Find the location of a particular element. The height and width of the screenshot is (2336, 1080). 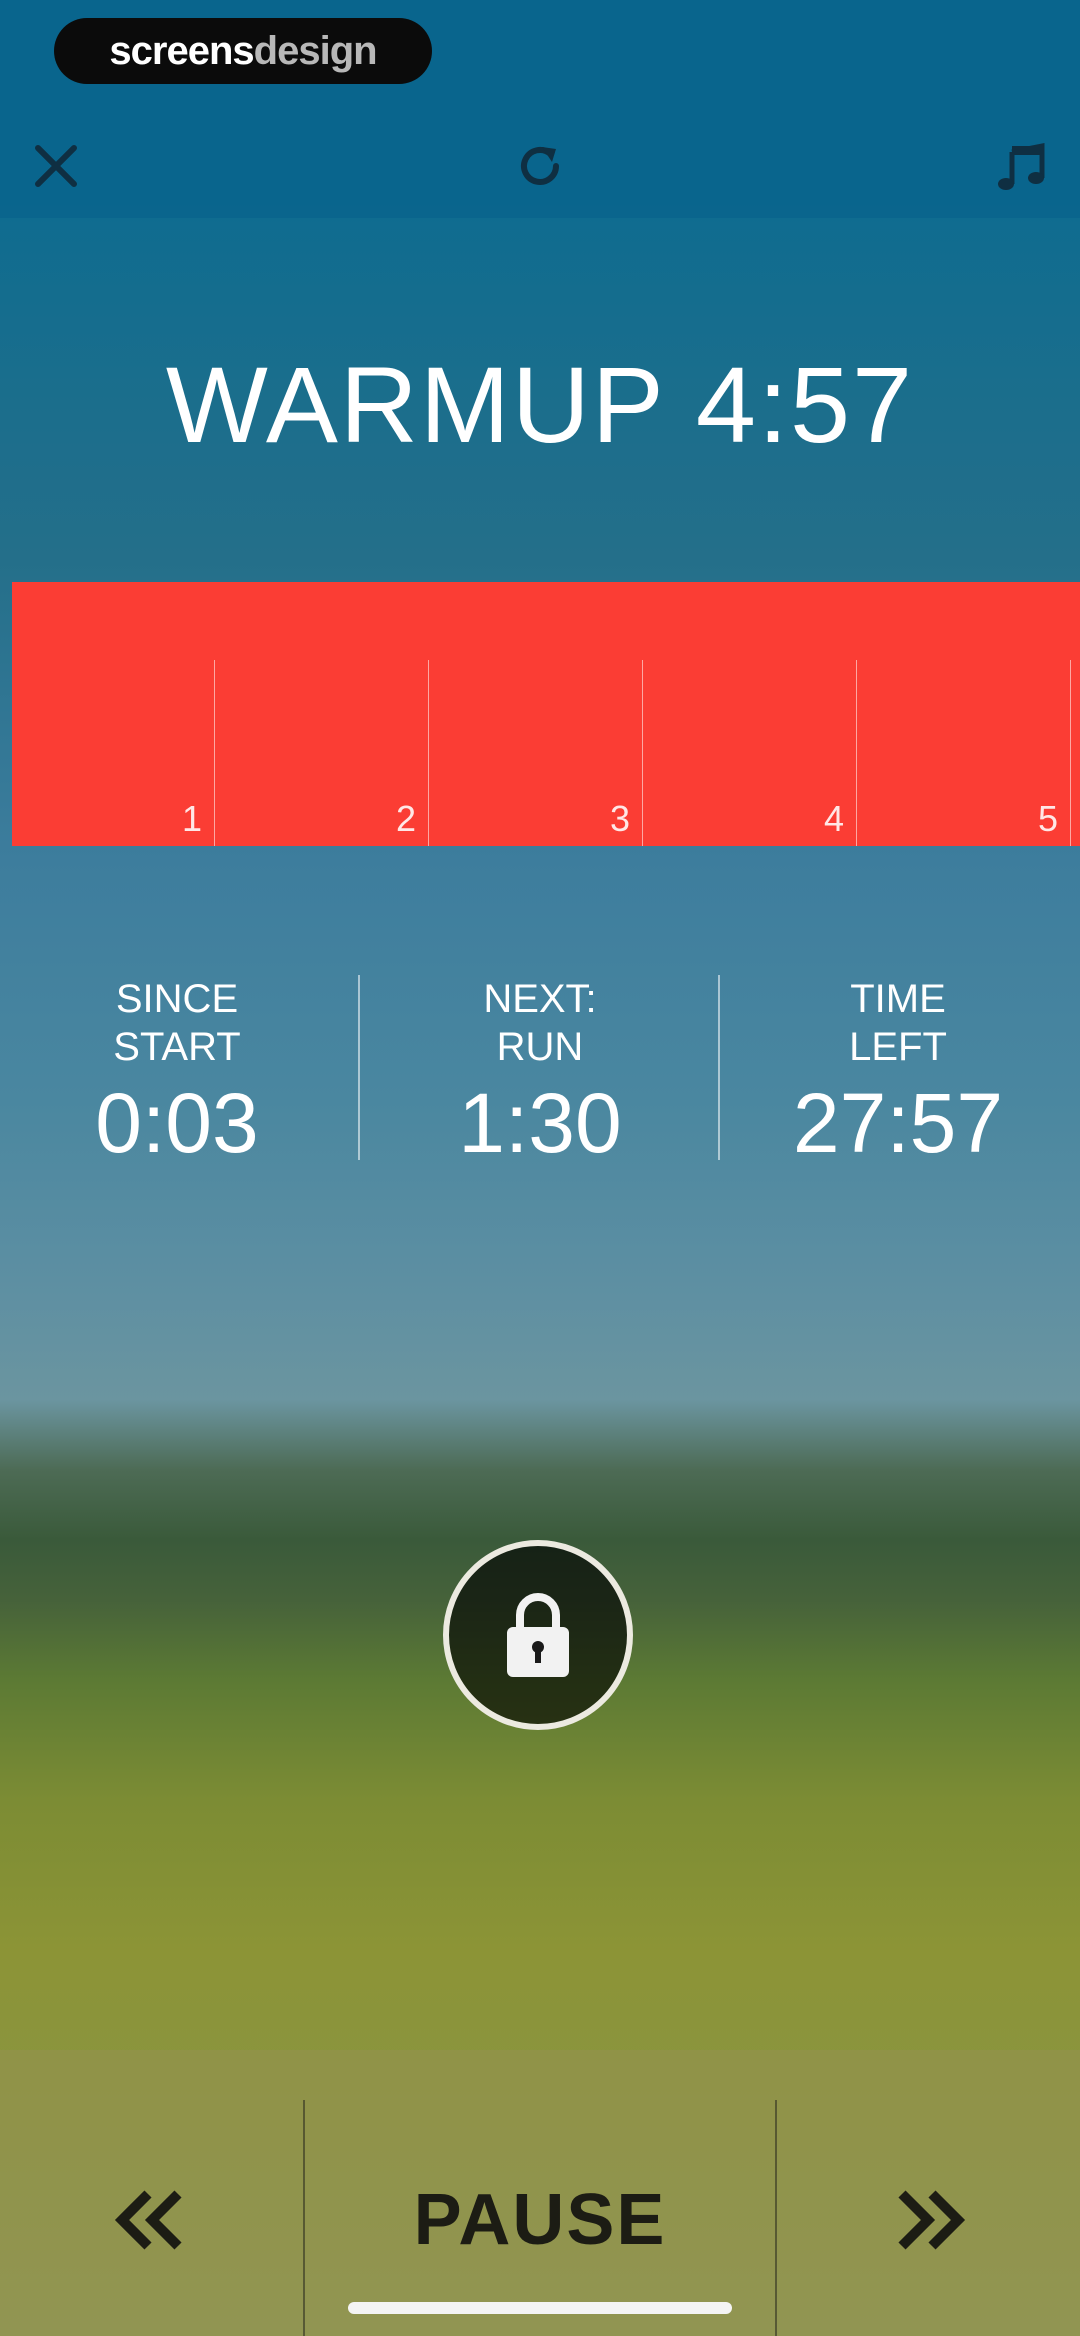

watermark-strong: screens is located at coordinates (181, 50).